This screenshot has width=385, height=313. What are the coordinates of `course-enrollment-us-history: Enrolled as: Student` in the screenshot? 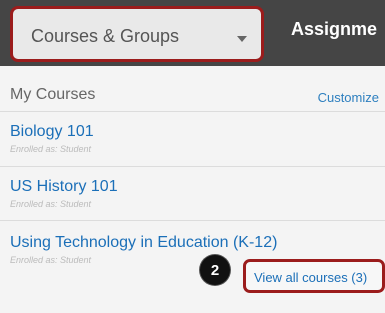 It's located at (51, 204).